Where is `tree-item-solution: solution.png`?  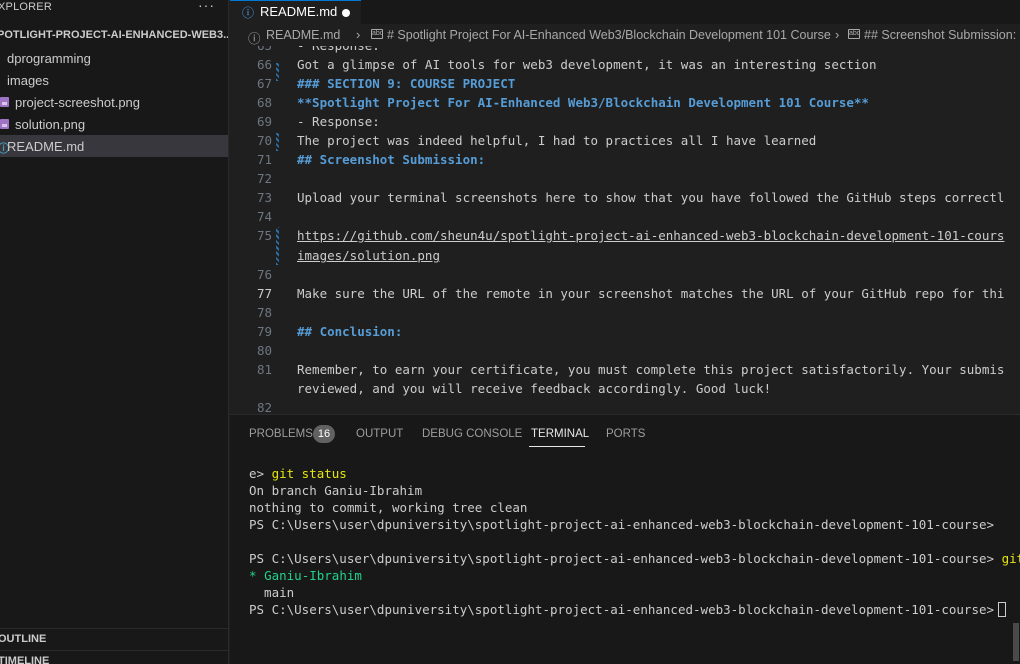
tree-item-solution: solution.png is located at coordinates (114, 124).